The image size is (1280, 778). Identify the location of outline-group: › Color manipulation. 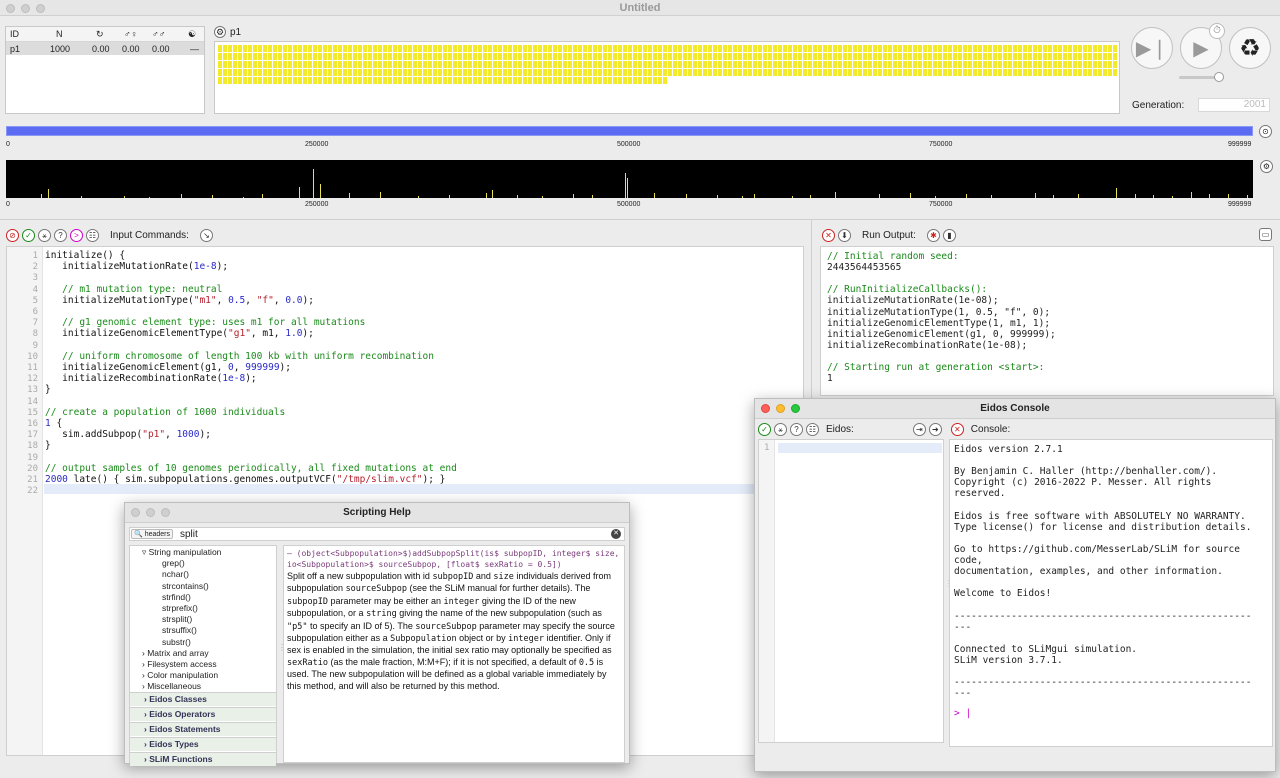
(180, 675).